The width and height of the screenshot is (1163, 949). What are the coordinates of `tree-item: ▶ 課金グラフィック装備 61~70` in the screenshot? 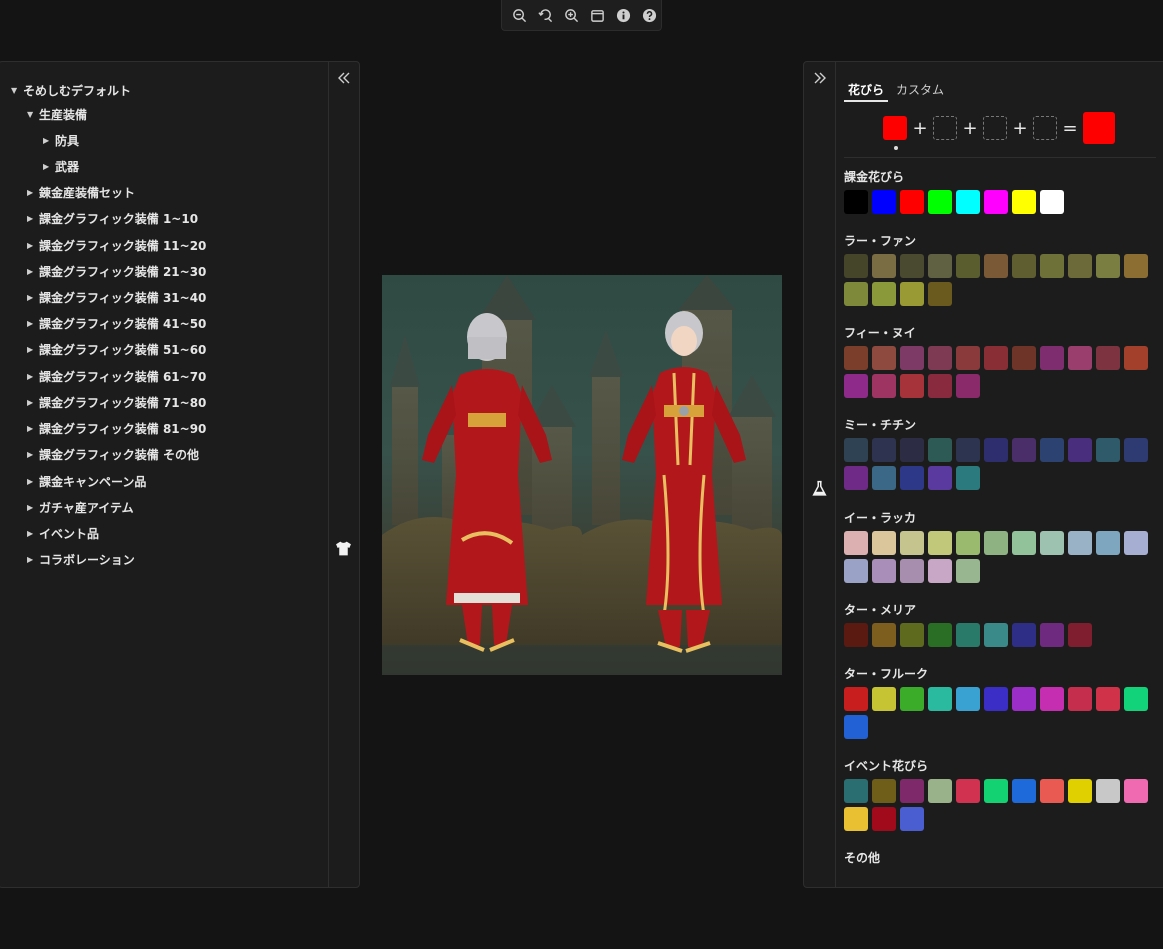 It's located at (116, 376).